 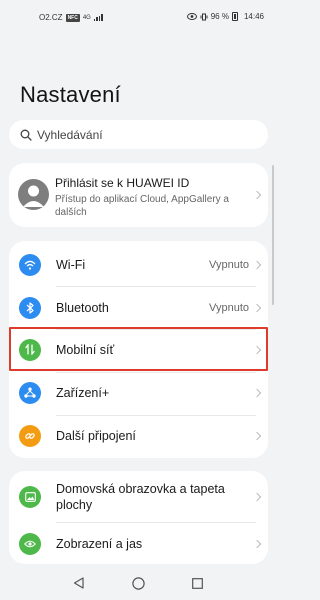 What do you see at coordinates (30, 307) in the screenshot?
I see `bluetooth-icon` at bounding box center [30, 307].